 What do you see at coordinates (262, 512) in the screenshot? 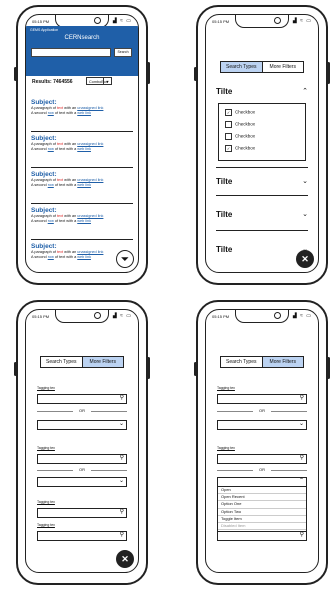
I see `dropdown-option: Option Two` at bounding box center [262, 512].